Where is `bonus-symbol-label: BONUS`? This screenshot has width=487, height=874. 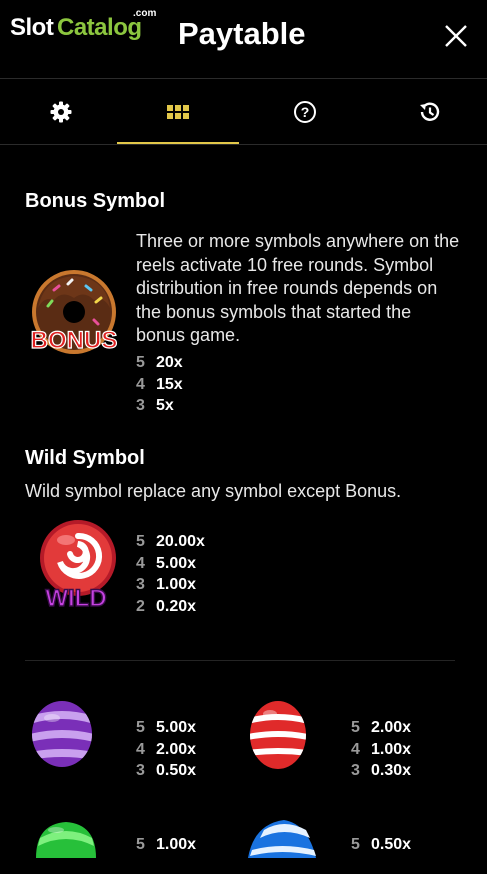
bonus-symbol-label: BONUS is located at coordinates (74, 340).